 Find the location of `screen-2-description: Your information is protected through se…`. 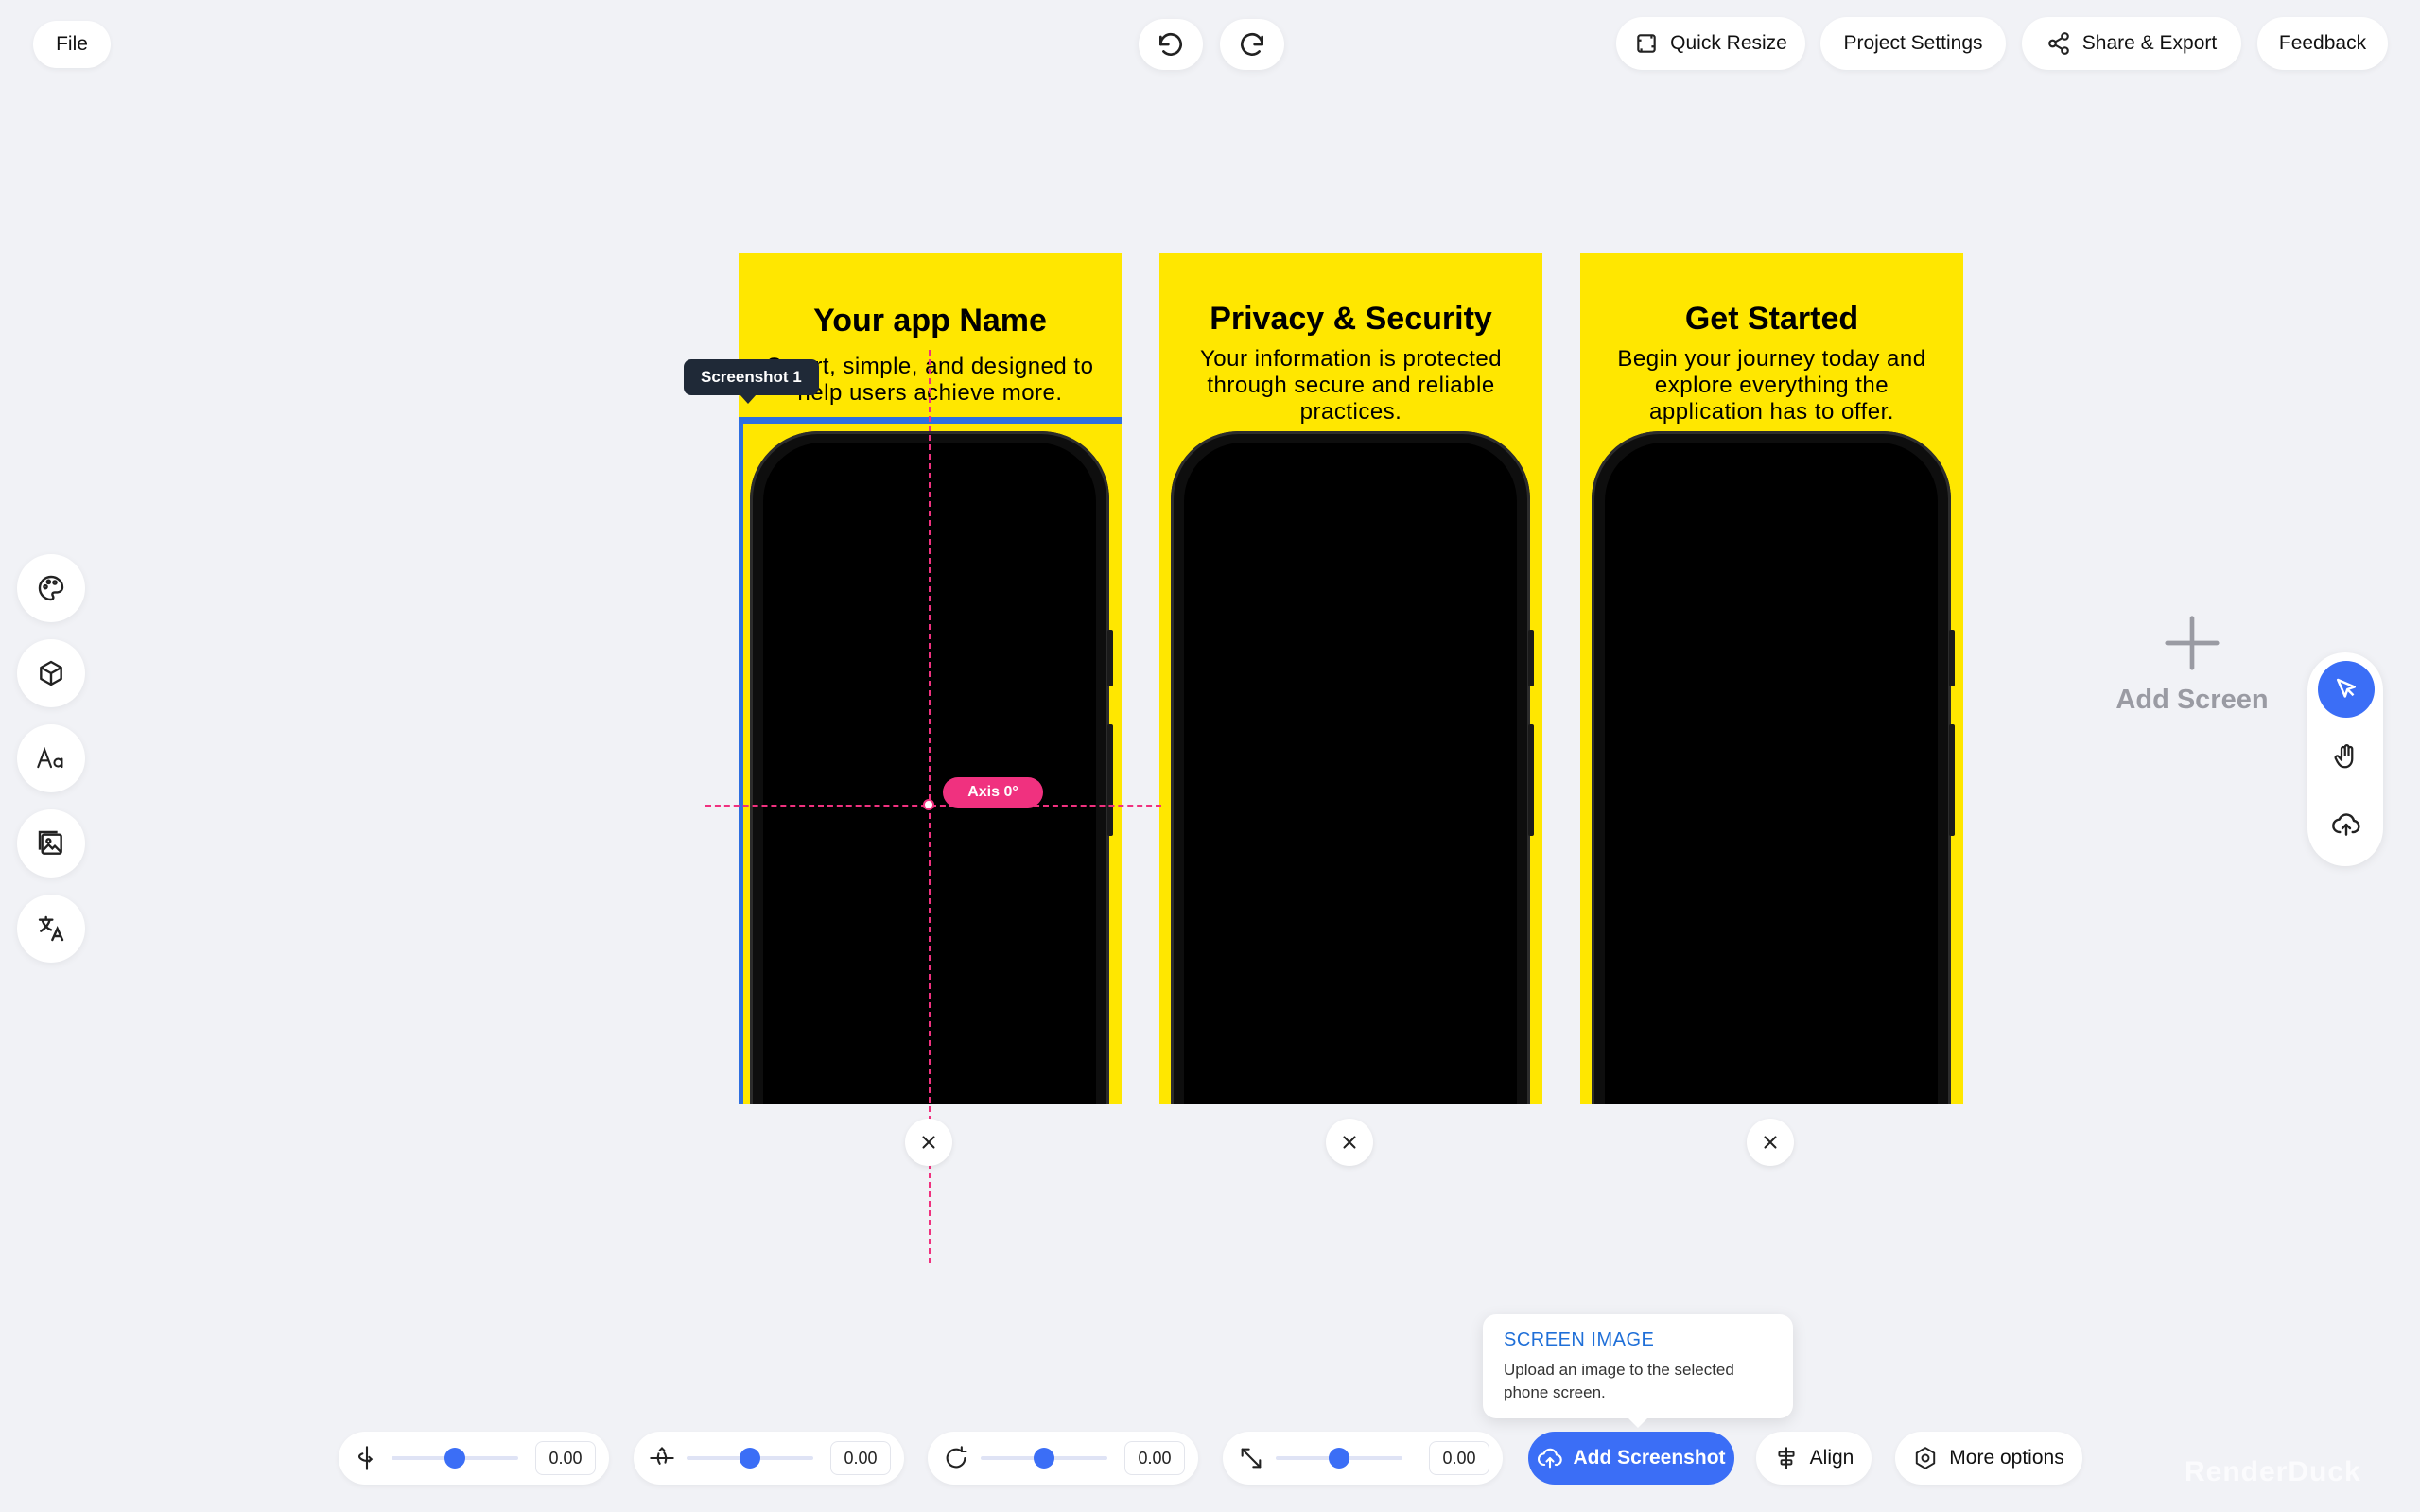

screen-2-description: Your information is protected through se… is located at coordinates (1351, 386).